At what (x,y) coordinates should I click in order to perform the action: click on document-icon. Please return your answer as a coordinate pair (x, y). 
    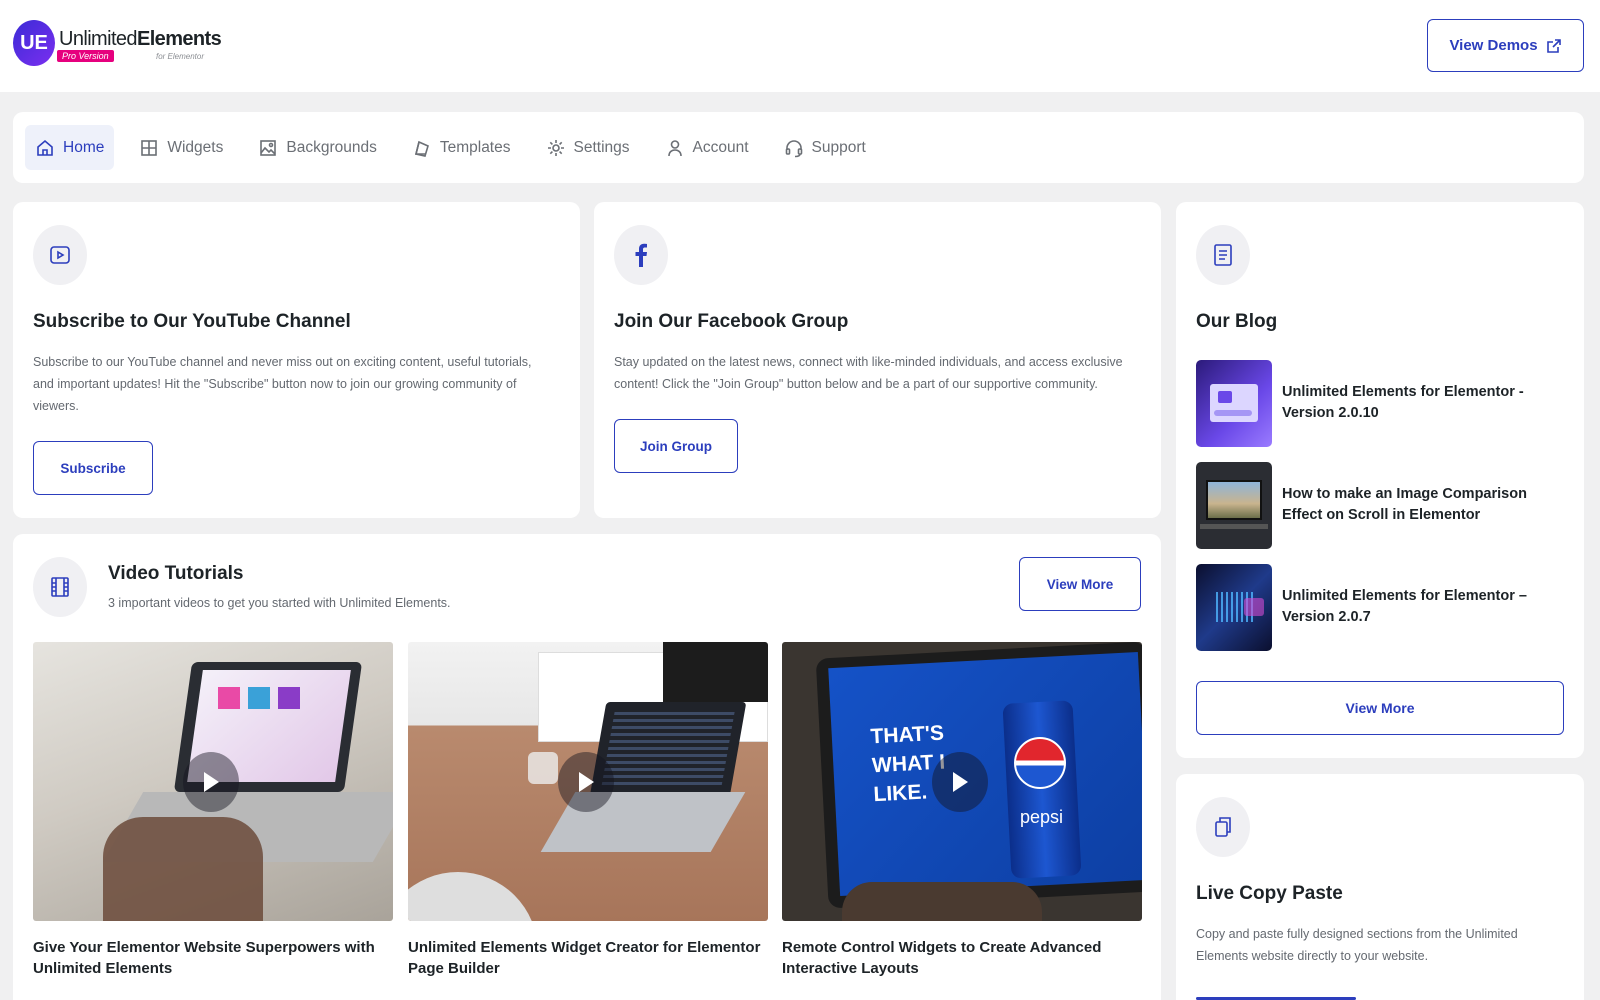
    Looking at the image, I should click on (1223, 255).